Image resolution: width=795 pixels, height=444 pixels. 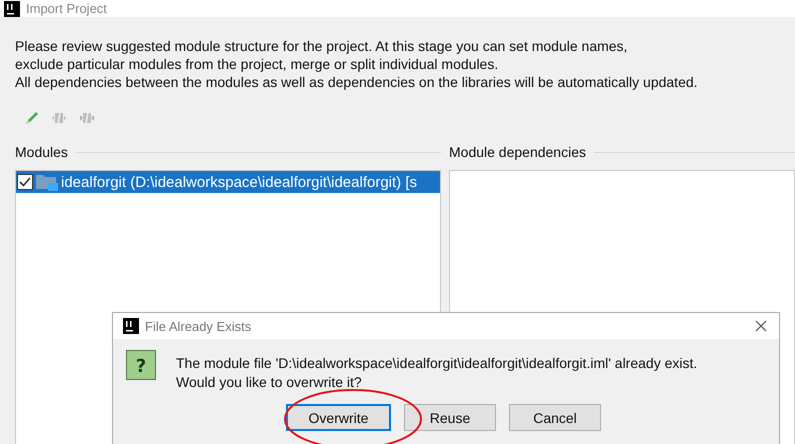 I want to click on module-name: idealforgit (D:\idealworkspace\idealforgit\idealforgit) [s, so click(x=239, y=182).